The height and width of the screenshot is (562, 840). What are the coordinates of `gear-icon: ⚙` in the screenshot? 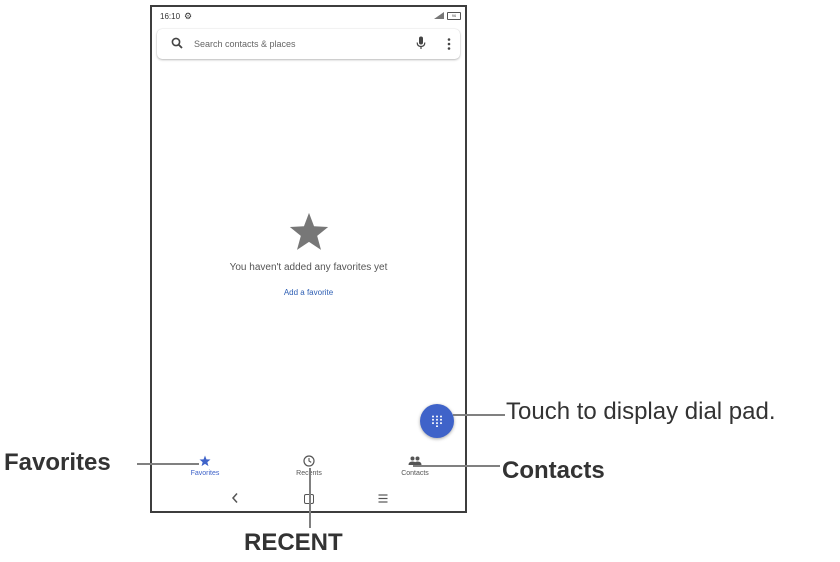 It's located at (188, 16).